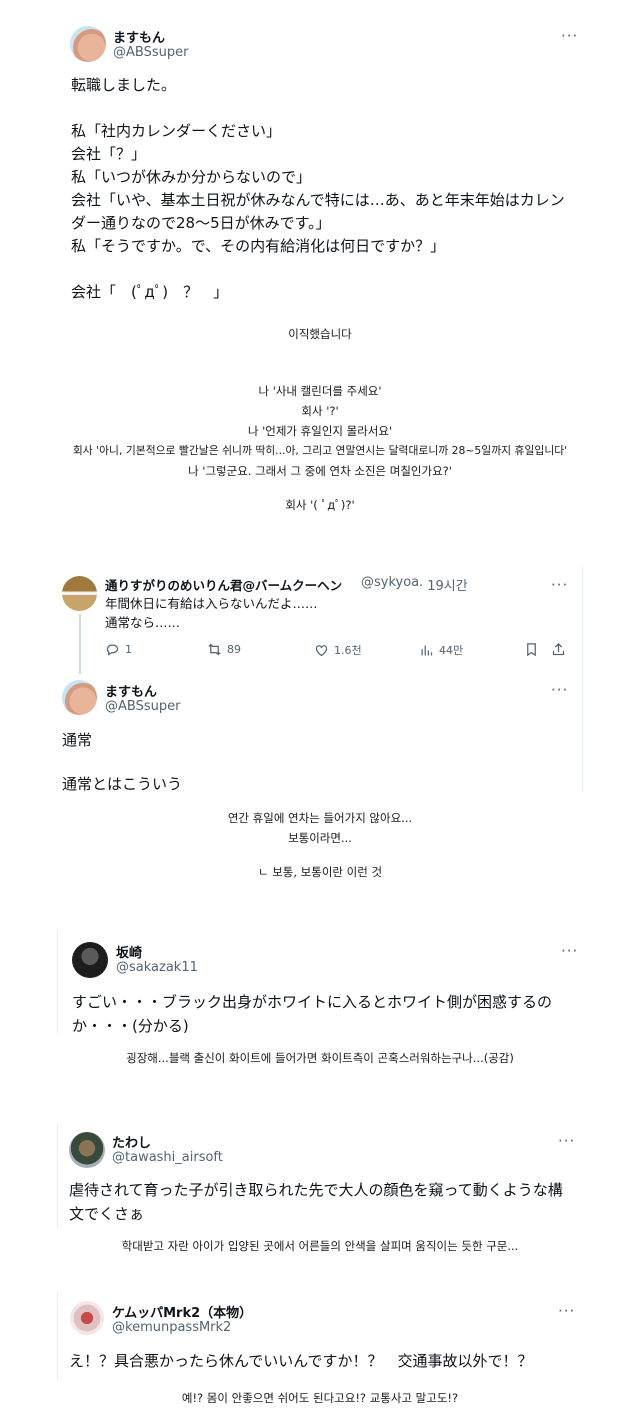  Describe the element at coordinates (320, 505) in the screenshot. I see `translation-line: 회사 '( ﾟдﾟ)?'` at that location.